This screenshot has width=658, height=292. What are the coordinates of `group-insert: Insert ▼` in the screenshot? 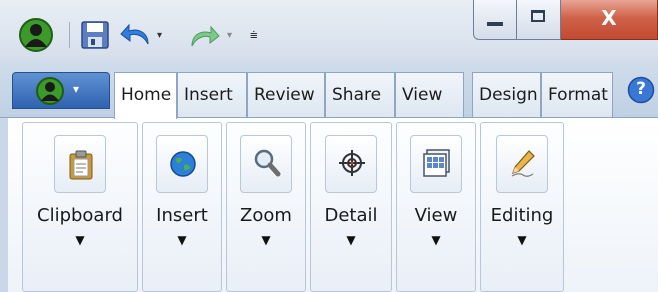 It's located at (182, 207).